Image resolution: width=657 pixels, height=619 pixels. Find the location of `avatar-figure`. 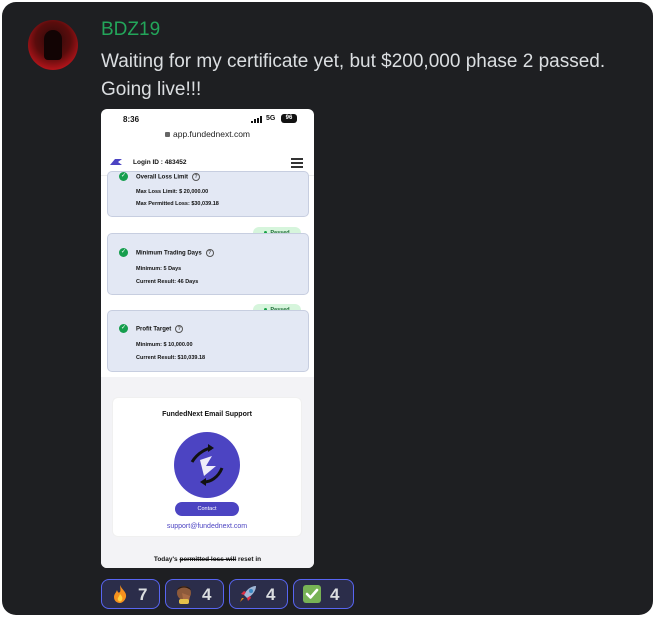

avatar-figure is located at coordinates (53, 45).